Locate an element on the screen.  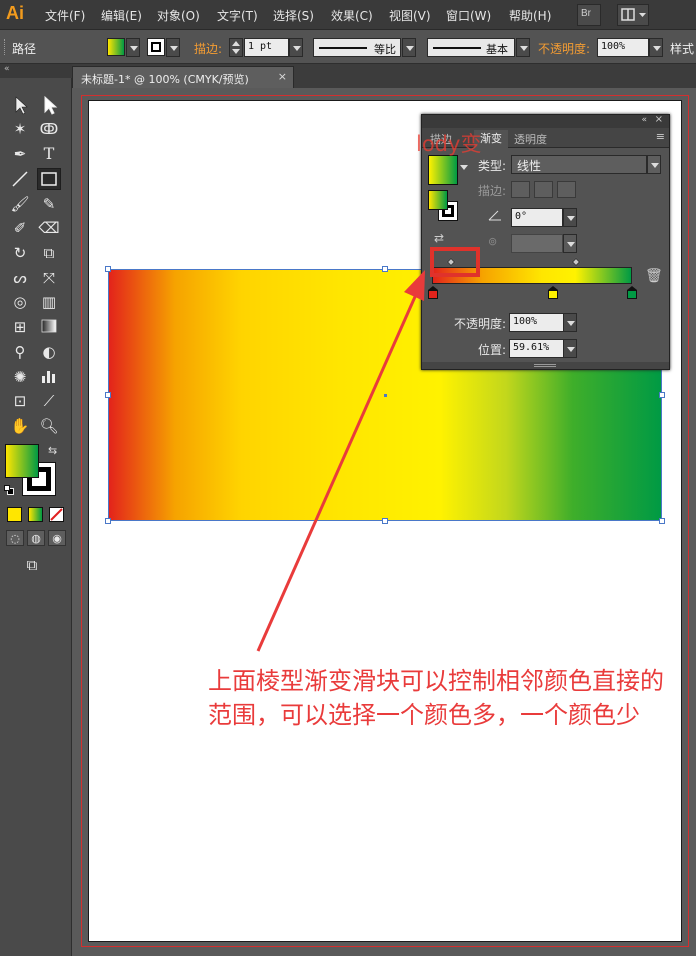
location-field: 59.61% is located at coordinates (536, 348).